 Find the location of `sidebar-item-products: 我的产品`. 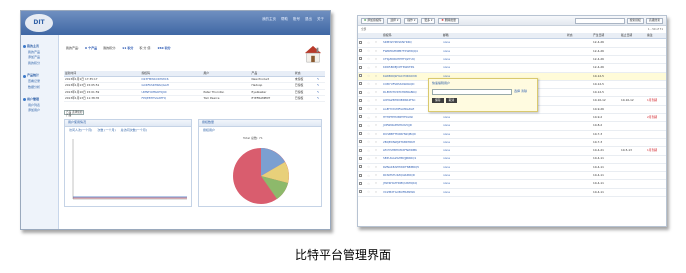

sidebar-item-products: 我的产品 is located at coordinates (39, 52).